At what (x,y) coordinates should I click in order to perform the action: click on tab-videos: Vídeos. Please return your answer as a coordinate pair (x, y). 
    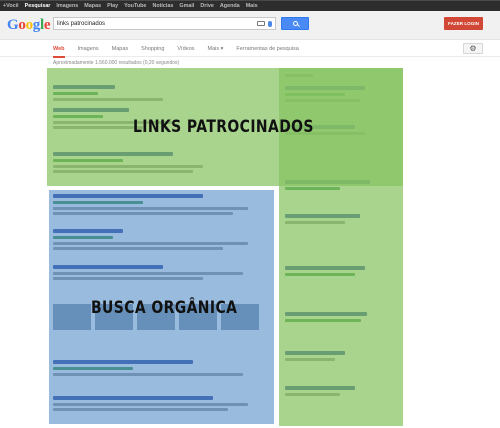
    Looking at the image, I should click on (185, 49).